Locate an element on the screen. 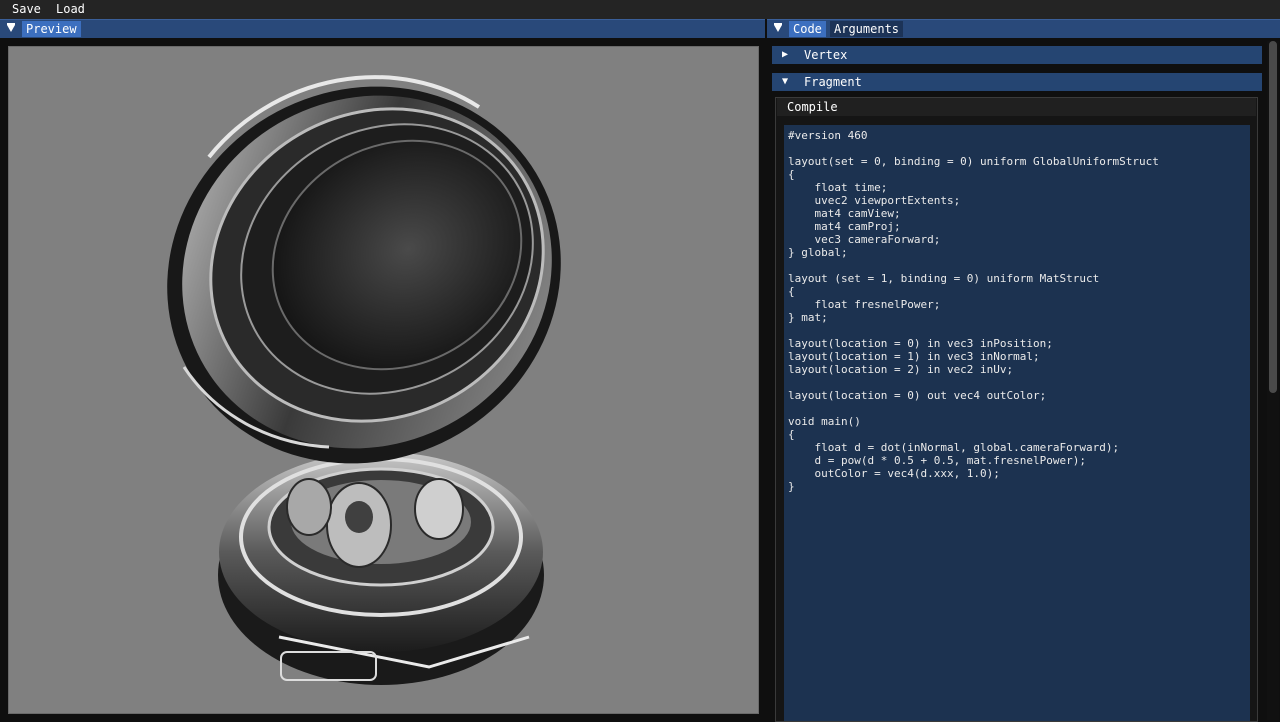 The width and height of the screenshot is (1280, 722). code-title-bar: Code Arguments is located at coordinates (1023, 28).